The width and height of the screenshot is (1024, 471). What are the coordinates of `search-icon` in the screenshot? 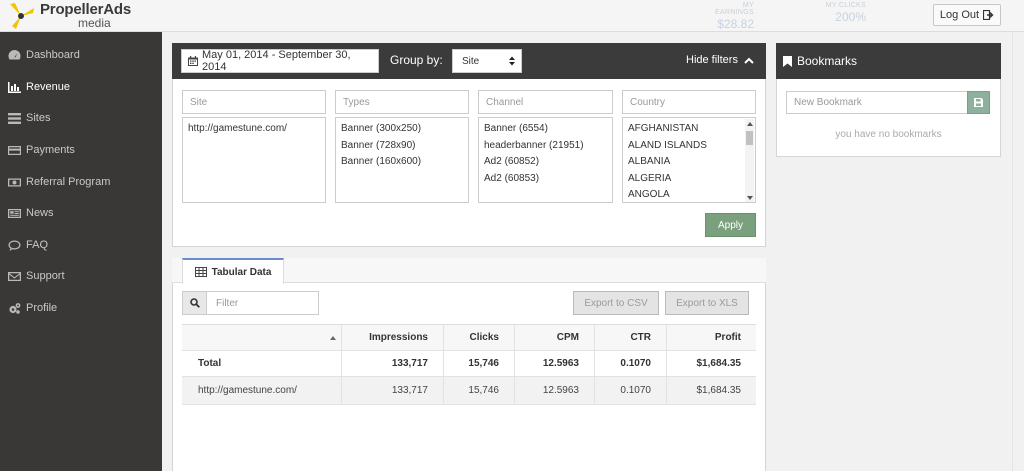 It's located at (194, 303).